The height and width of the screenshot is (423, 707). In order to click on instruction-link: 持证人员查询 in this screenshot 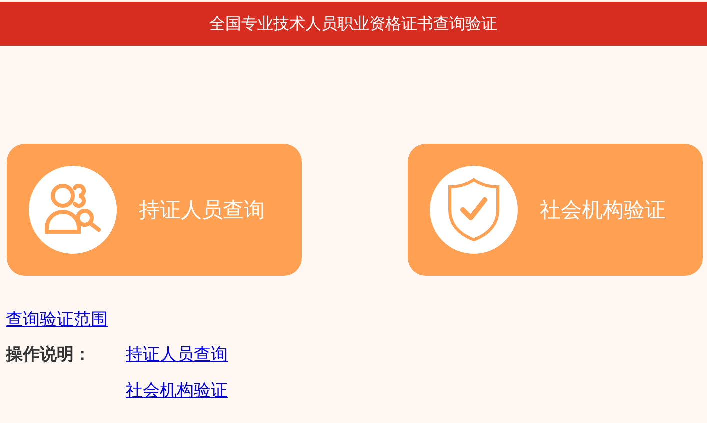, I will do `click(177, 354)`.